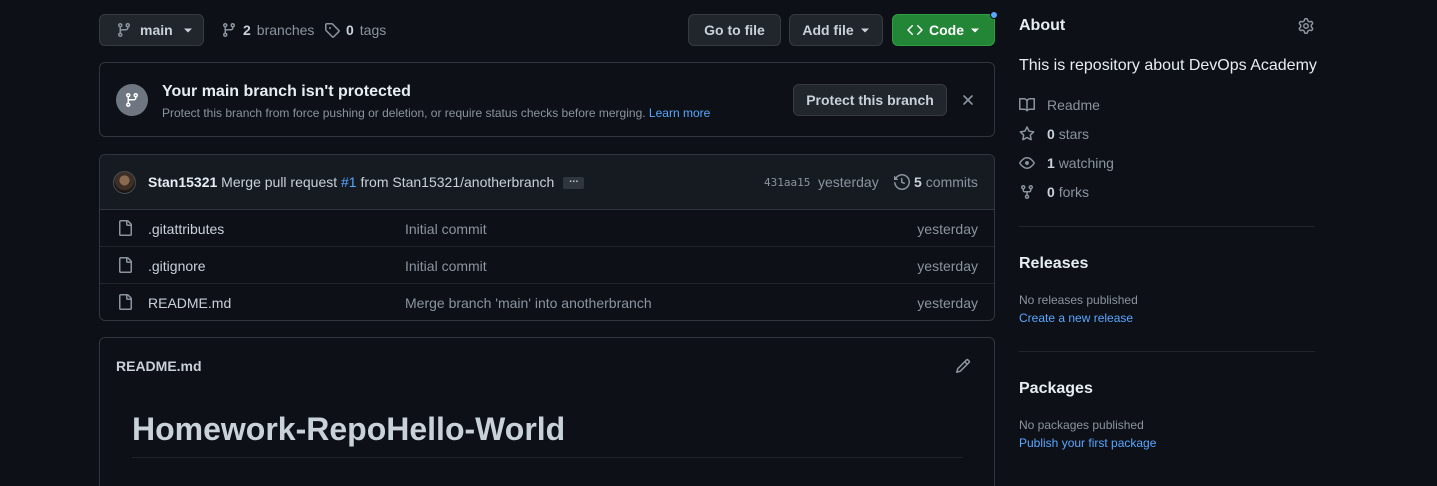 The width and height of the screenshot is (1437, 486). What do you see at coordinates (951, 182) in the screenshot?
I see `commits-label: commits` at bounding box center [951, 182].